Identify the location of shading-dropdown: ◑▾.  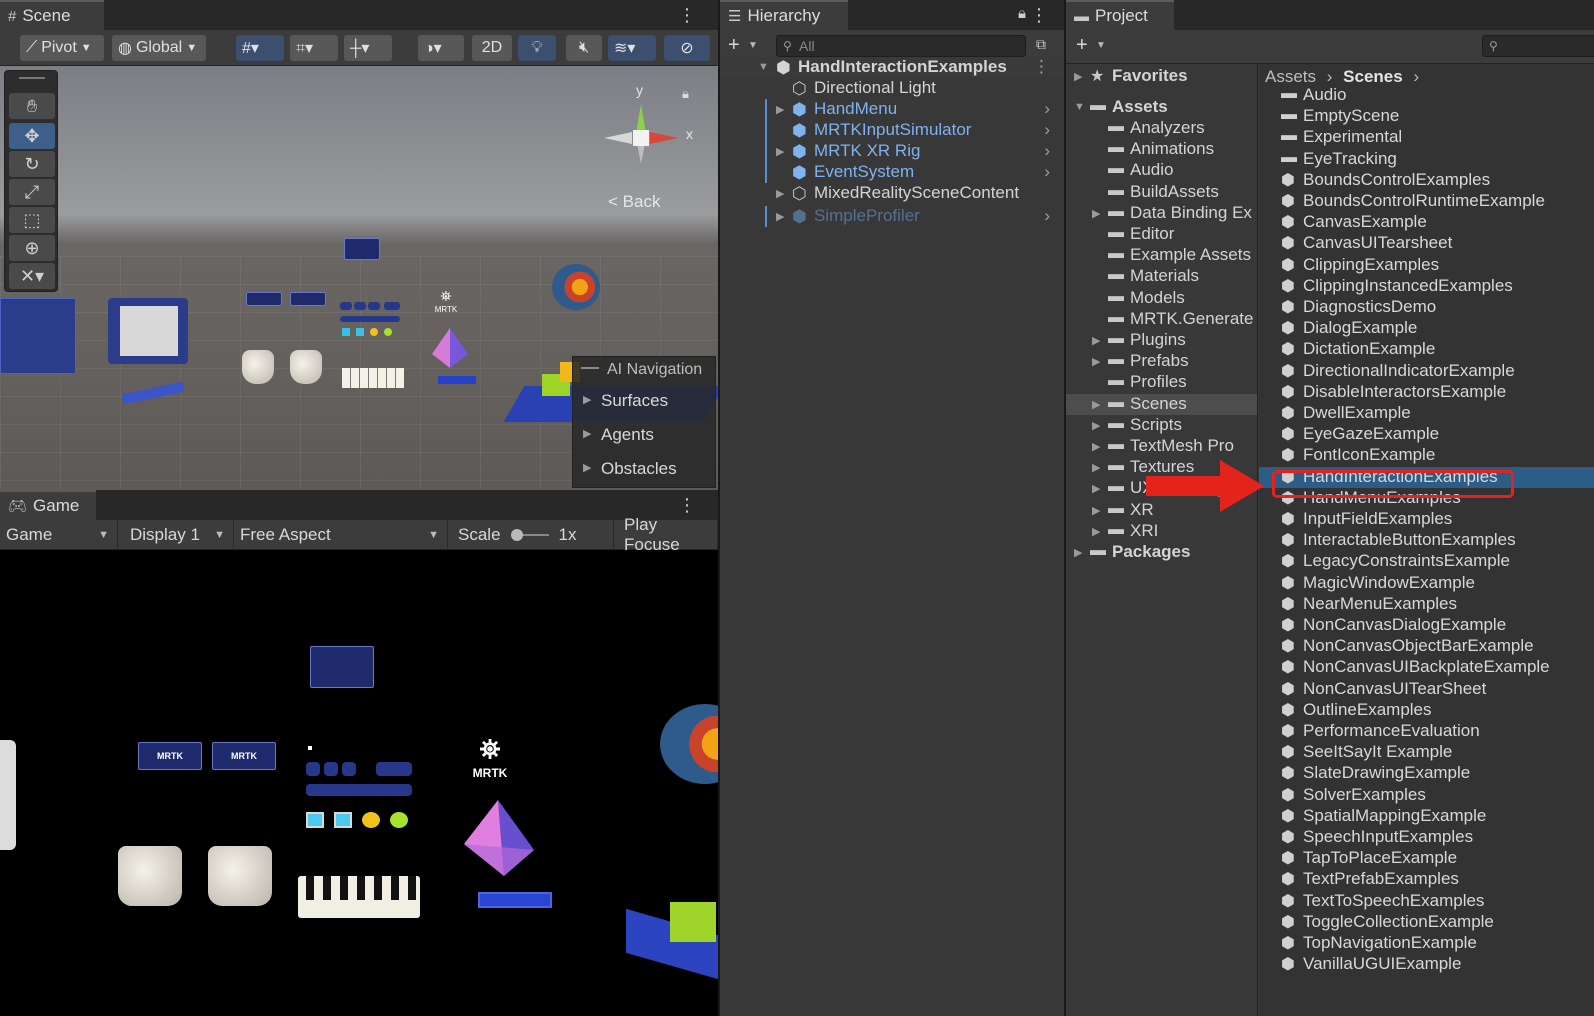
(441, 48).